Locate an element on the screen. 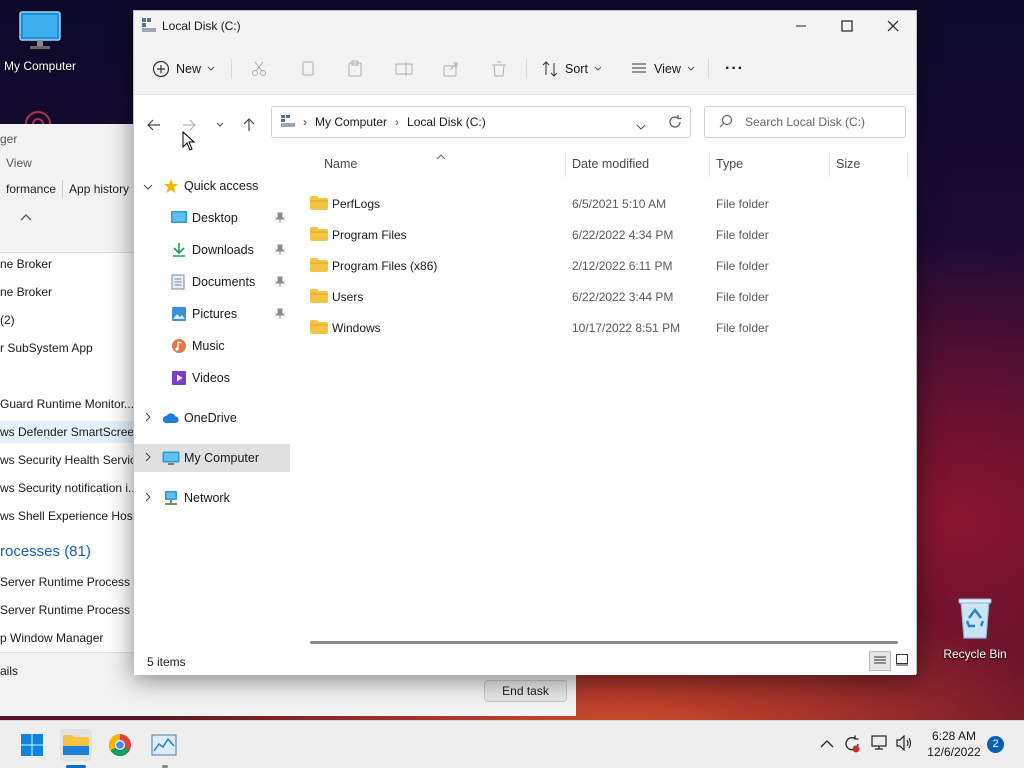  process-row: ws Security Health Service is located at coordinates (67, 460).